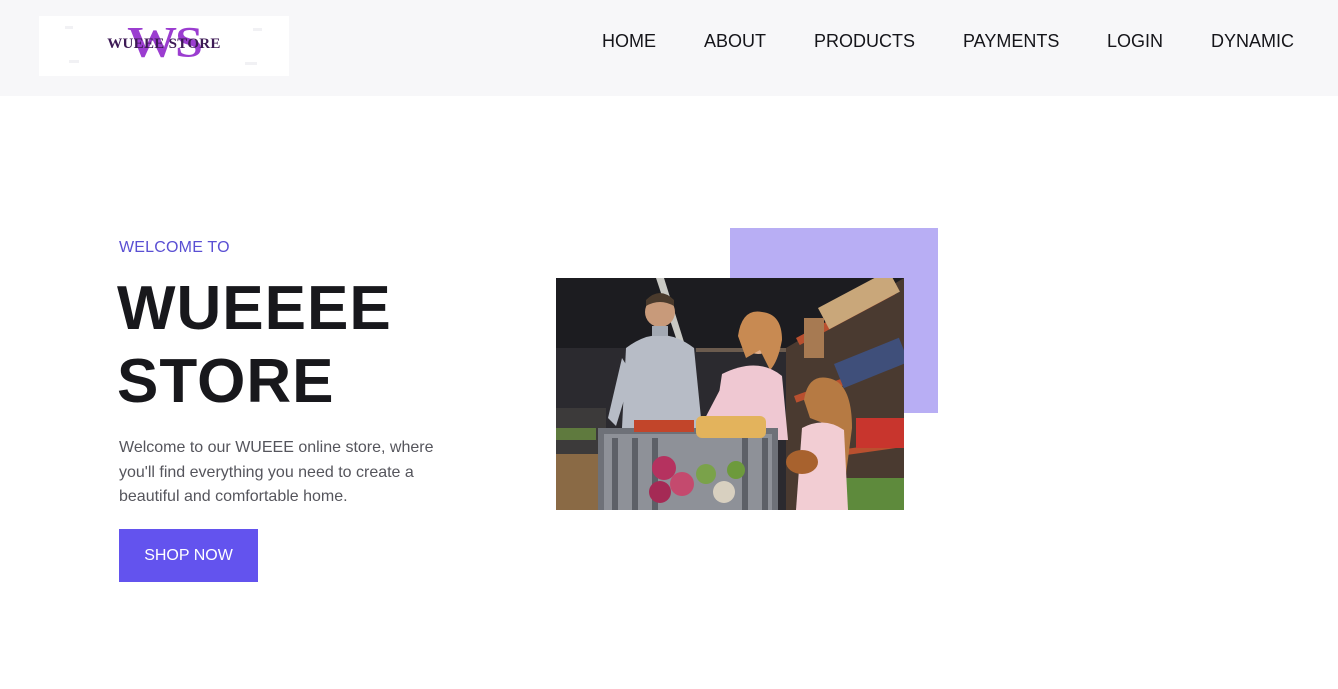 The image size is (1338, 689). I want to click on nav-about: ABOUT, so click(735, 41).